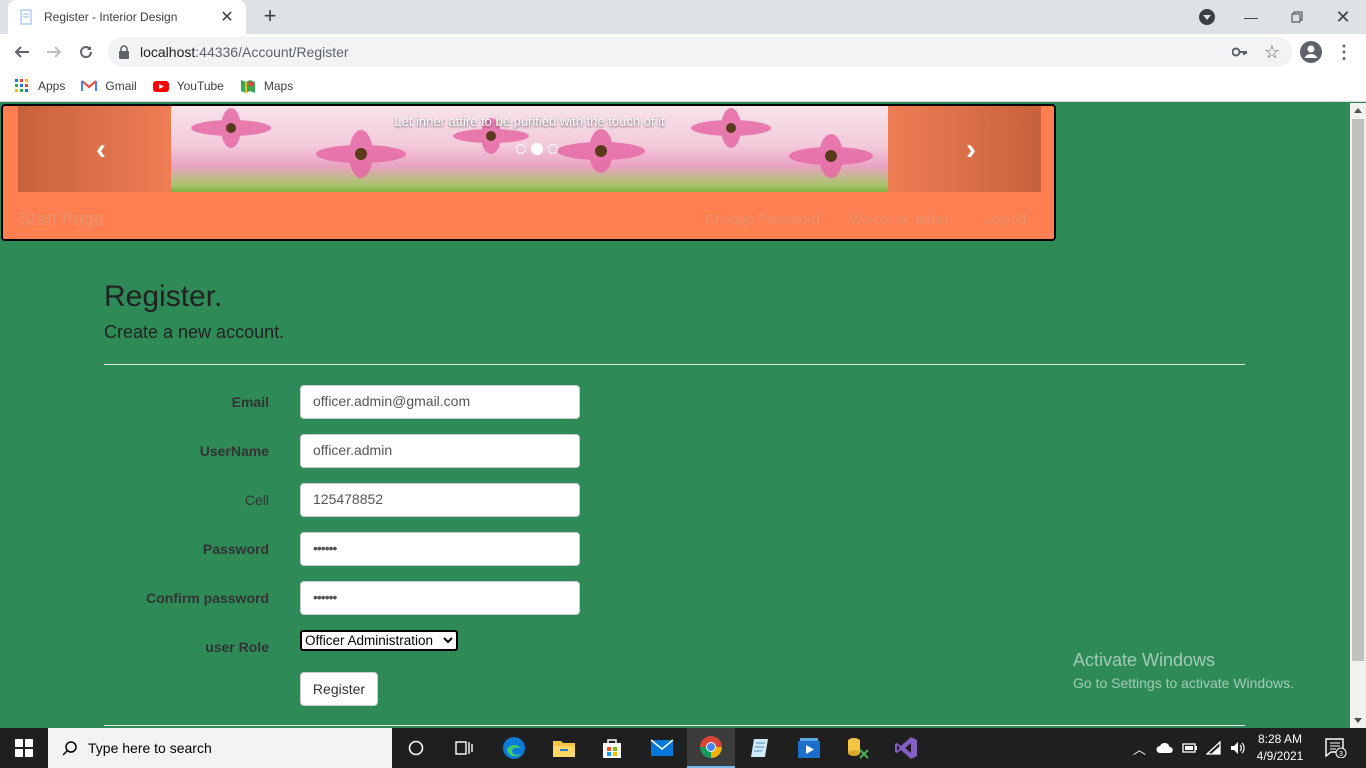 The image size is (1366, 768). Describe the element at coordinates (244, 52) in the screenshot. I see `url-text: localhost:44336/Account/Register` at that location.